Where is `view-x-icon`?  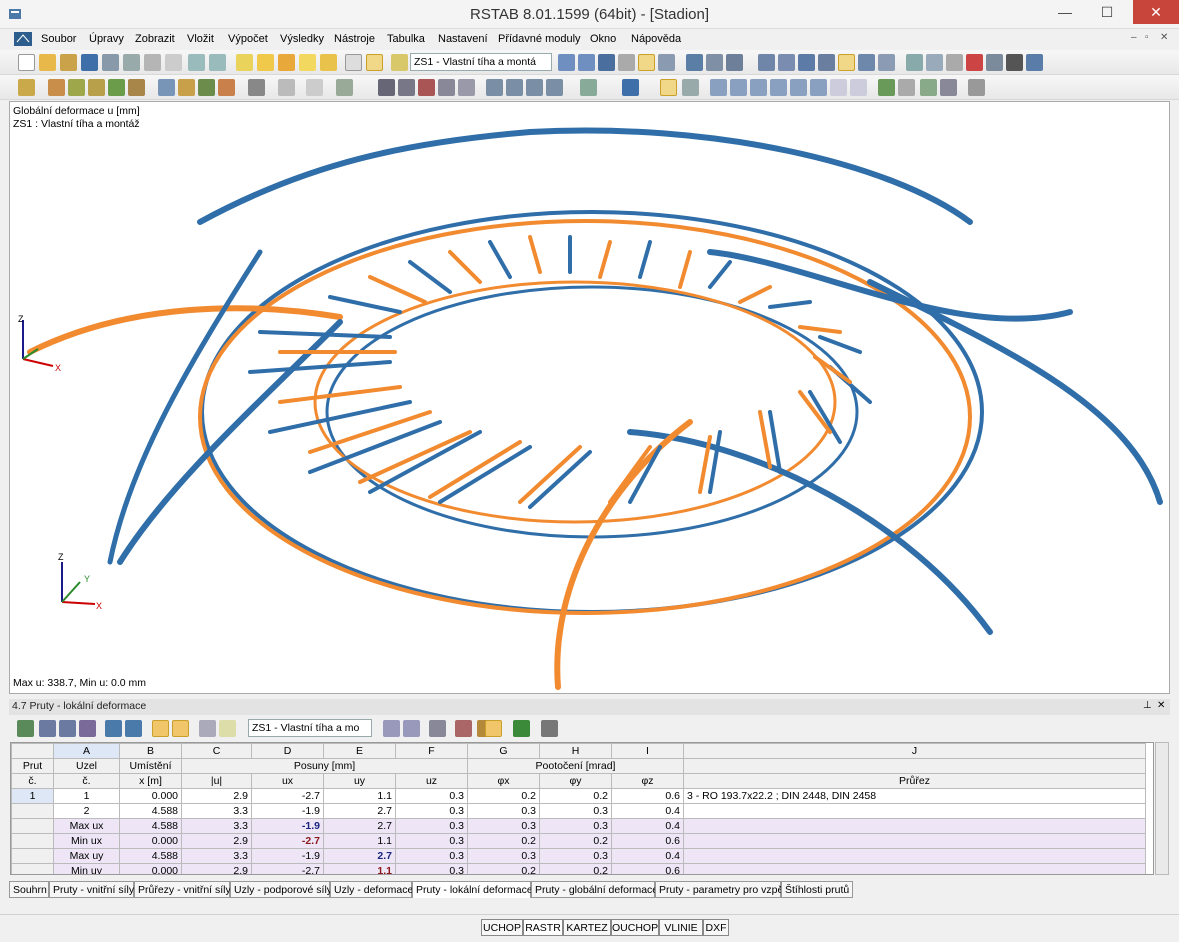
view-x-icon is located at coordinates (494, 87).